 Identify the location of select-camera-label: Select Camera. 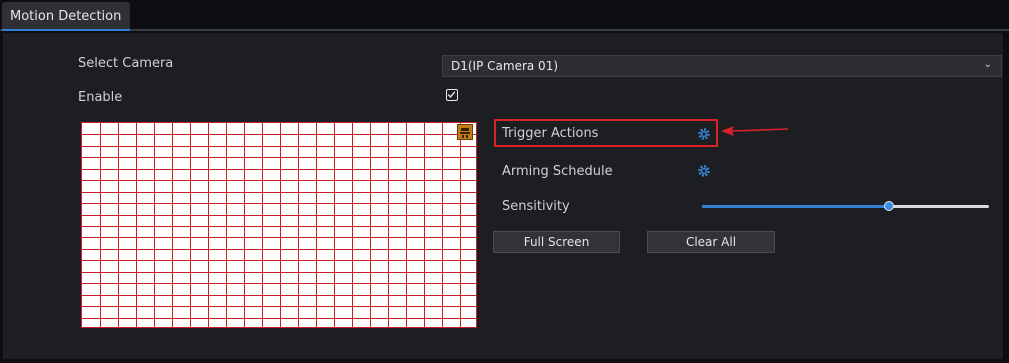
(126, 63).